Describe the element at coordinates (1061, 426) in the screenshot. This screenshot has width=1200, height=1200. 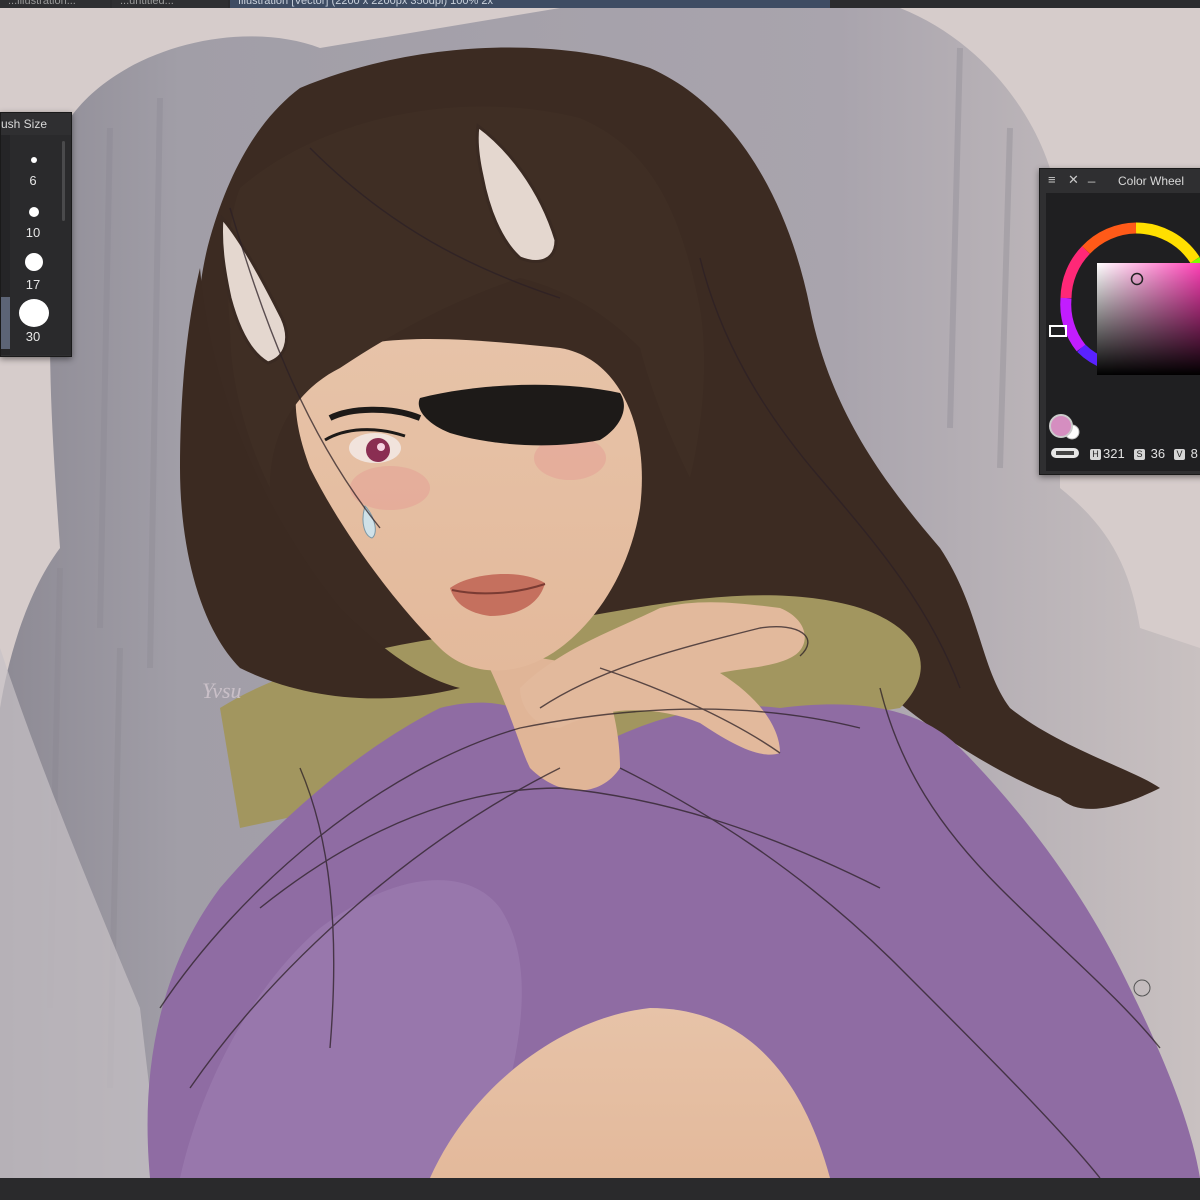
I see `main-color-swatch` at that location.